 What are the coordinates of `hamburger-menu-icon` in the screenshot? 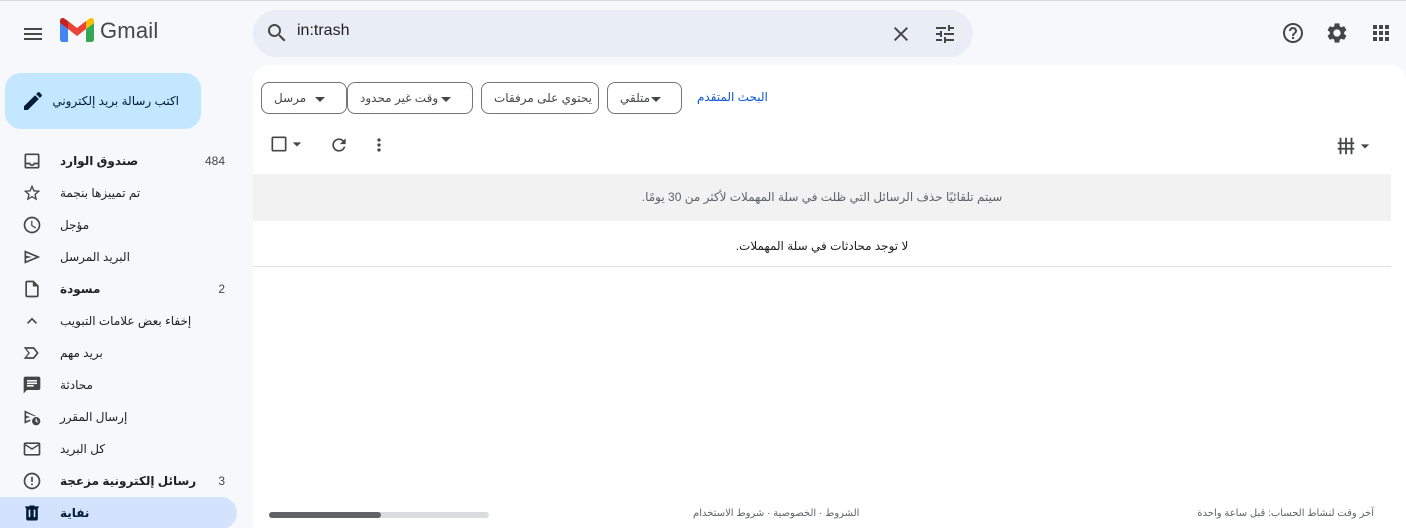 It's located at (33, 34).